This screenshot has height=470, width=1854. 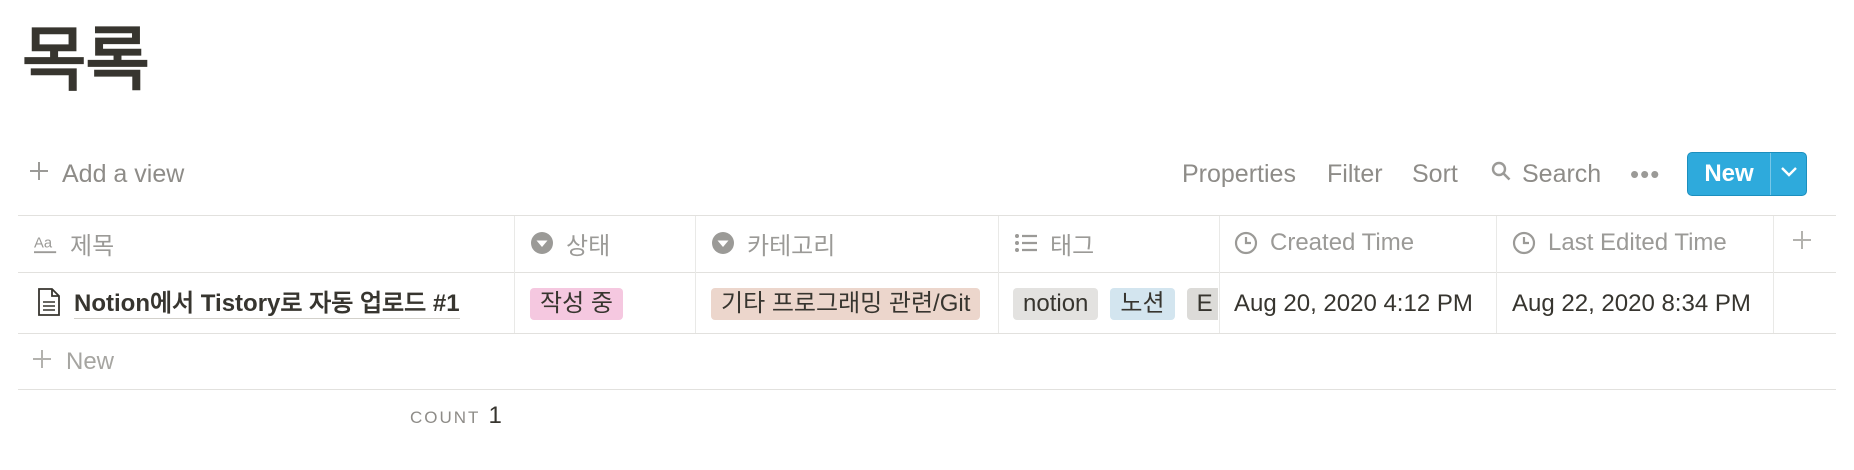 I want to click on table-bottom-border, so click(x=927, y=389).